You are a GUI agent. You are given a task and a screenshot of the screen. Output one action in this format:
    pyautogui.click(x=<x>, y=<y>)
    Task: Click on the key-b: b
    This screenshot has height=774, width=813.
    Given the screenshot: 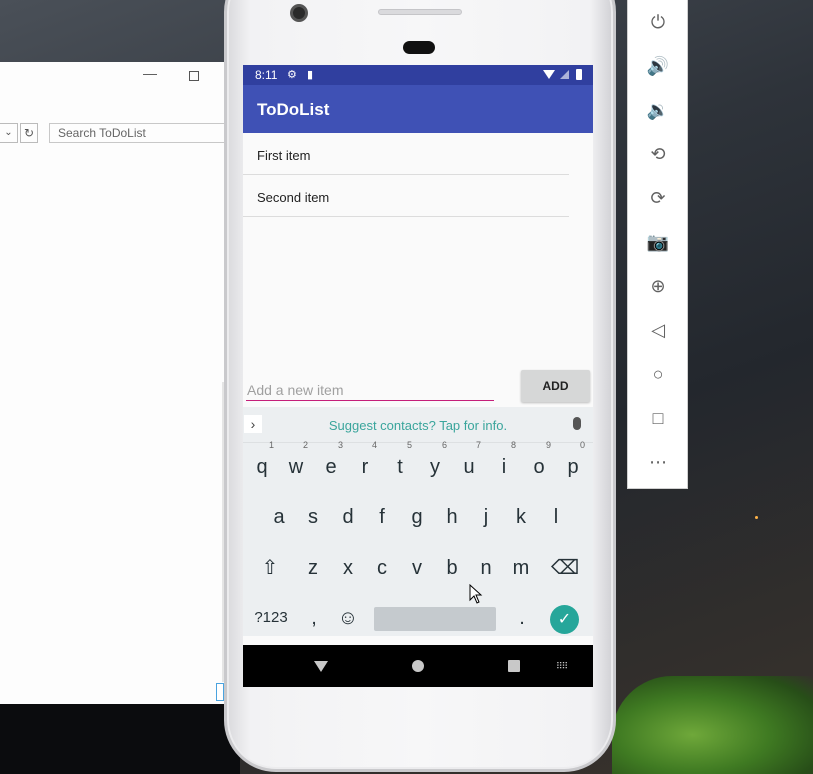 What is the action you would take?
    pyautogui.click(x=452, y=568)
    